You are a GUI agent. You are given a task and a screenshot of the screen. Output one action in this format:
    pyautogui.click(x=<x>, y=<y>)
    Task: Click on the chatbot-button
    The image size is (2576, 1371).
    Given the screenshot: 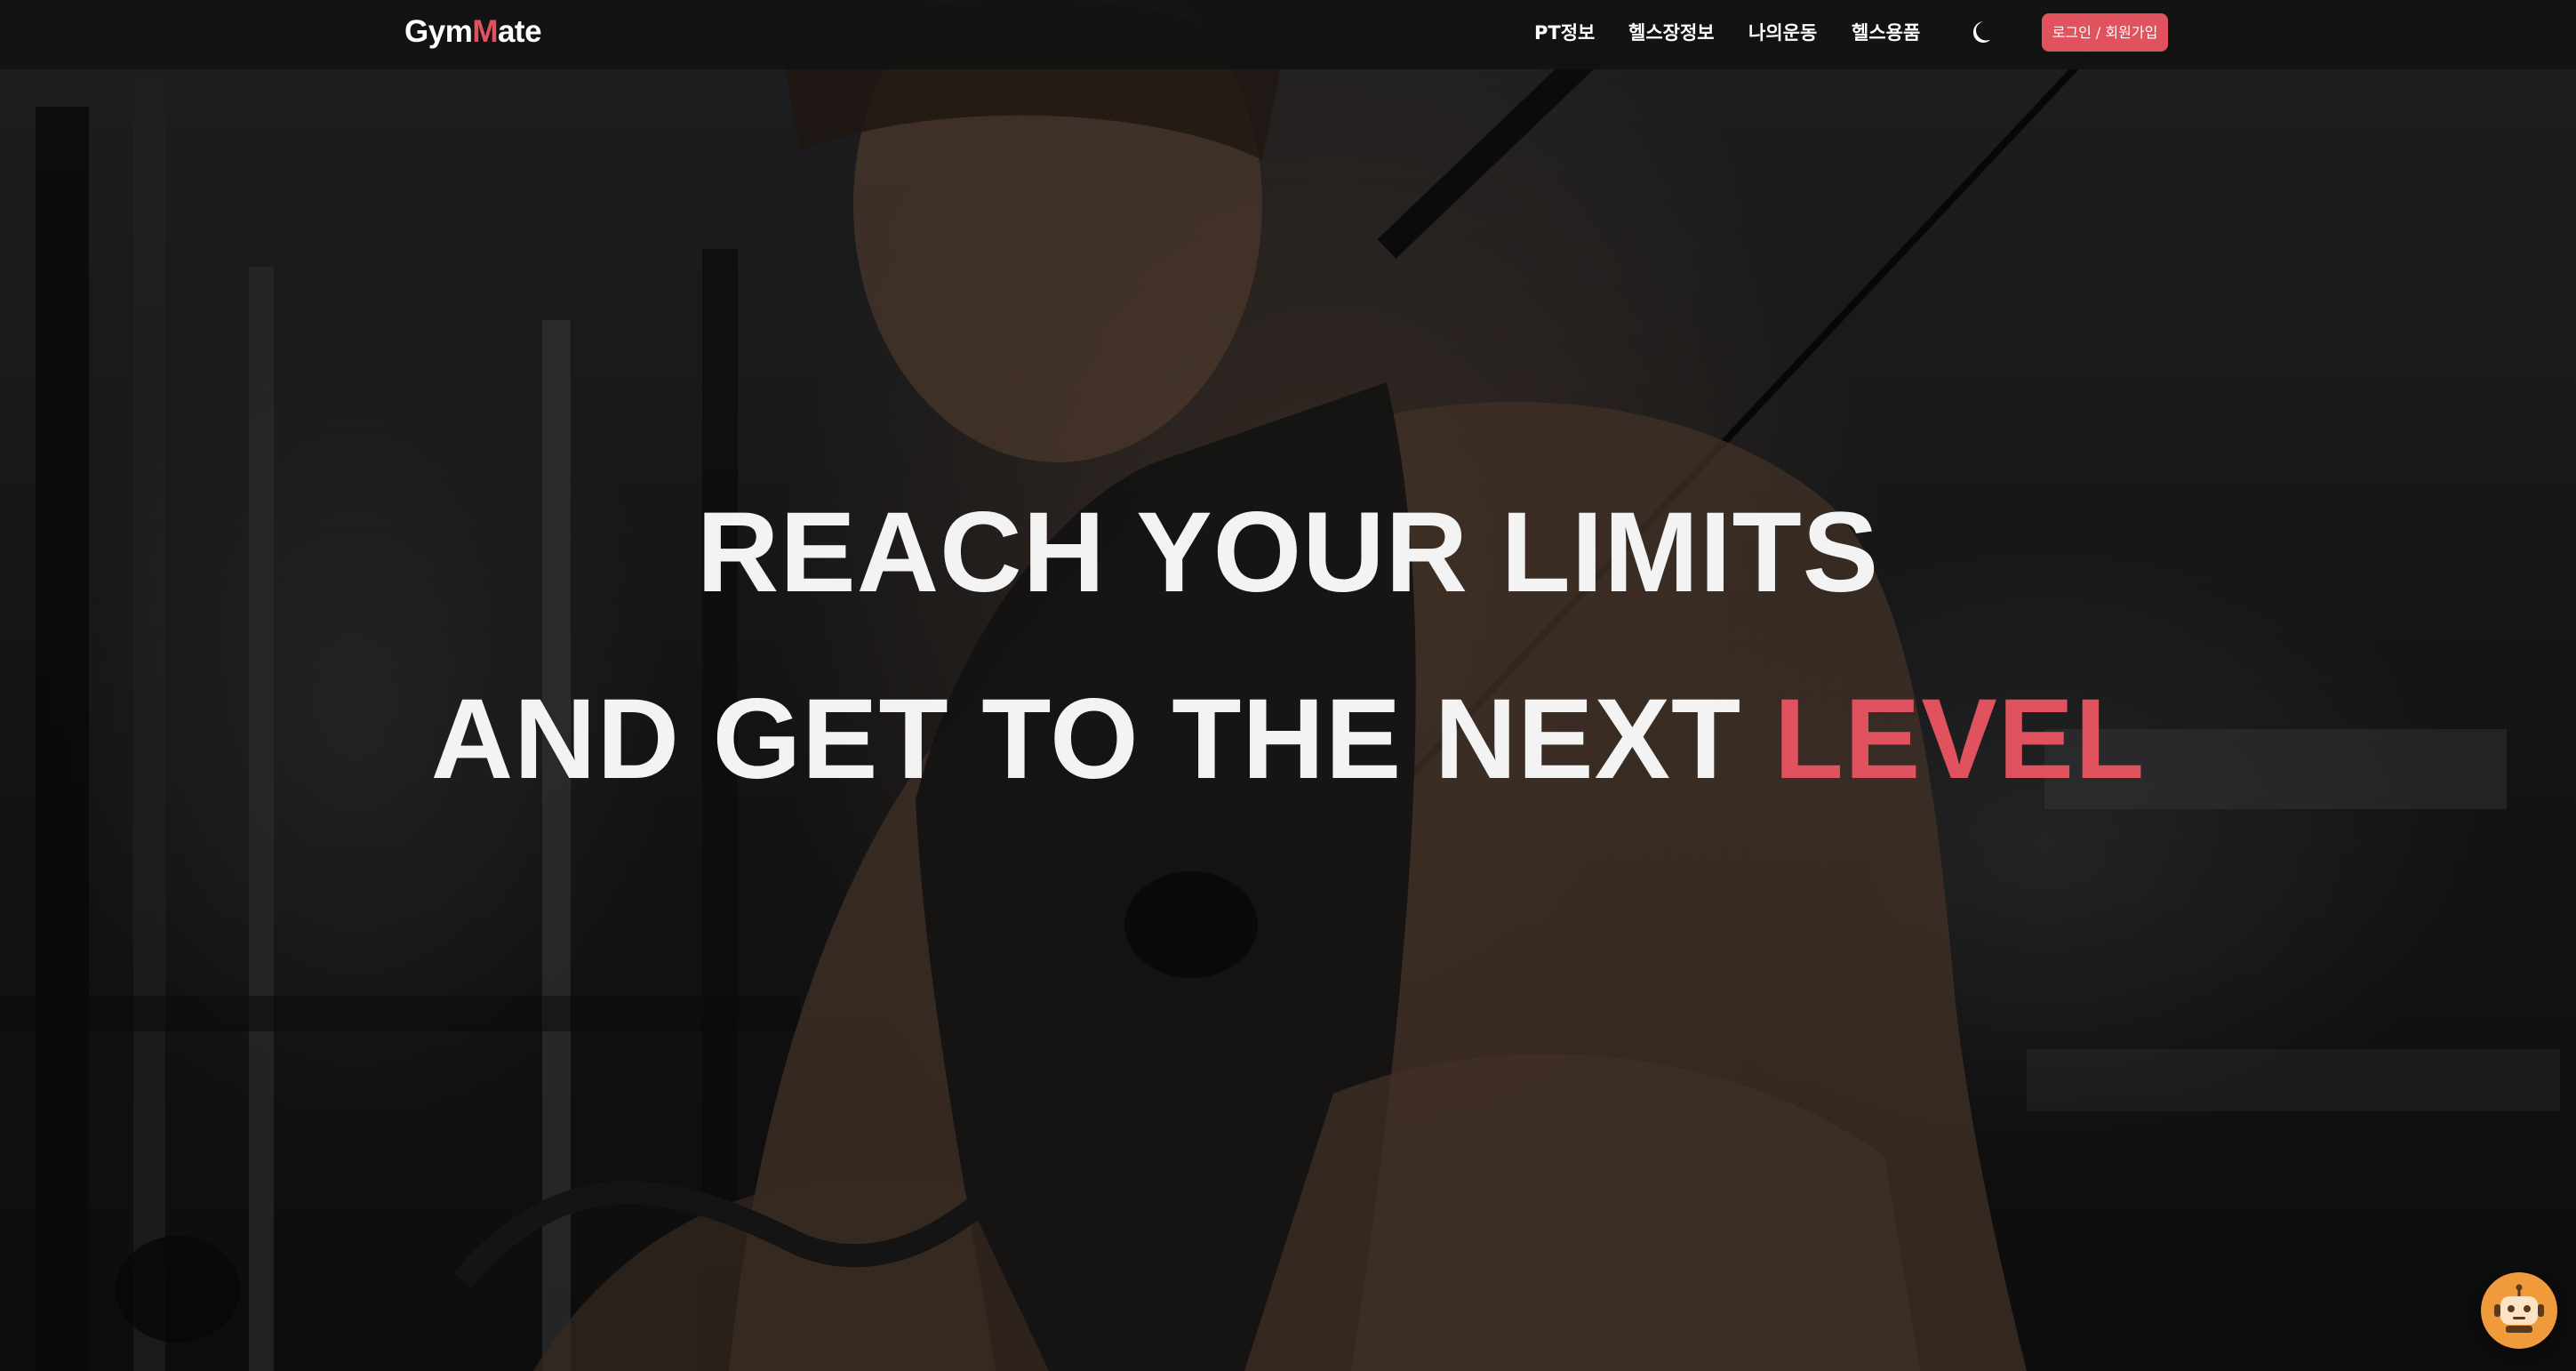 What is the action you would take?
    pyautogui.click(x=2519, y=1310)
    